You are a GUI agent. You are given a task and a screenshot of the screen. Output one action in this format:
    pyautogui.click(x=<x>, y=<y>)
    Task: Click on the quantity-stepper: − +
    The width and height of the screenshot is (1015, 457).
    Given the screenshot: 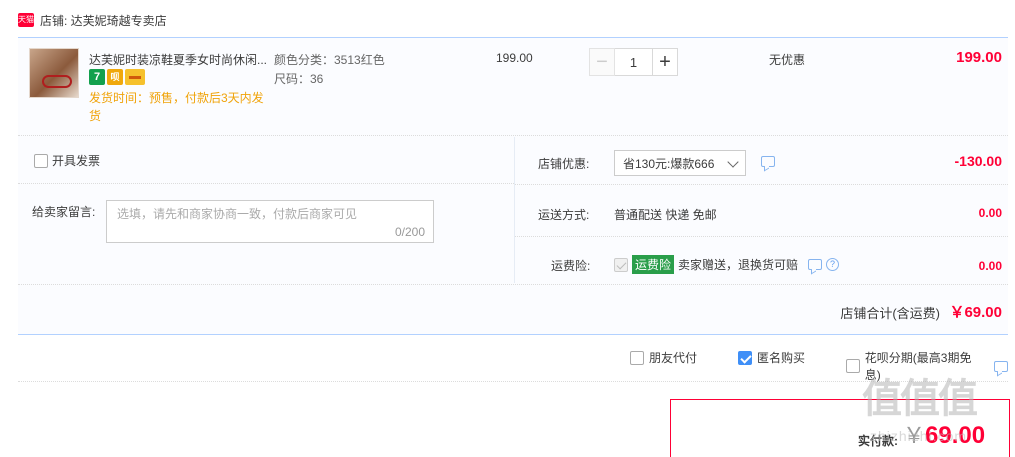 What is the action you would take?
    pyautogui.click(x=633, y=62)
    